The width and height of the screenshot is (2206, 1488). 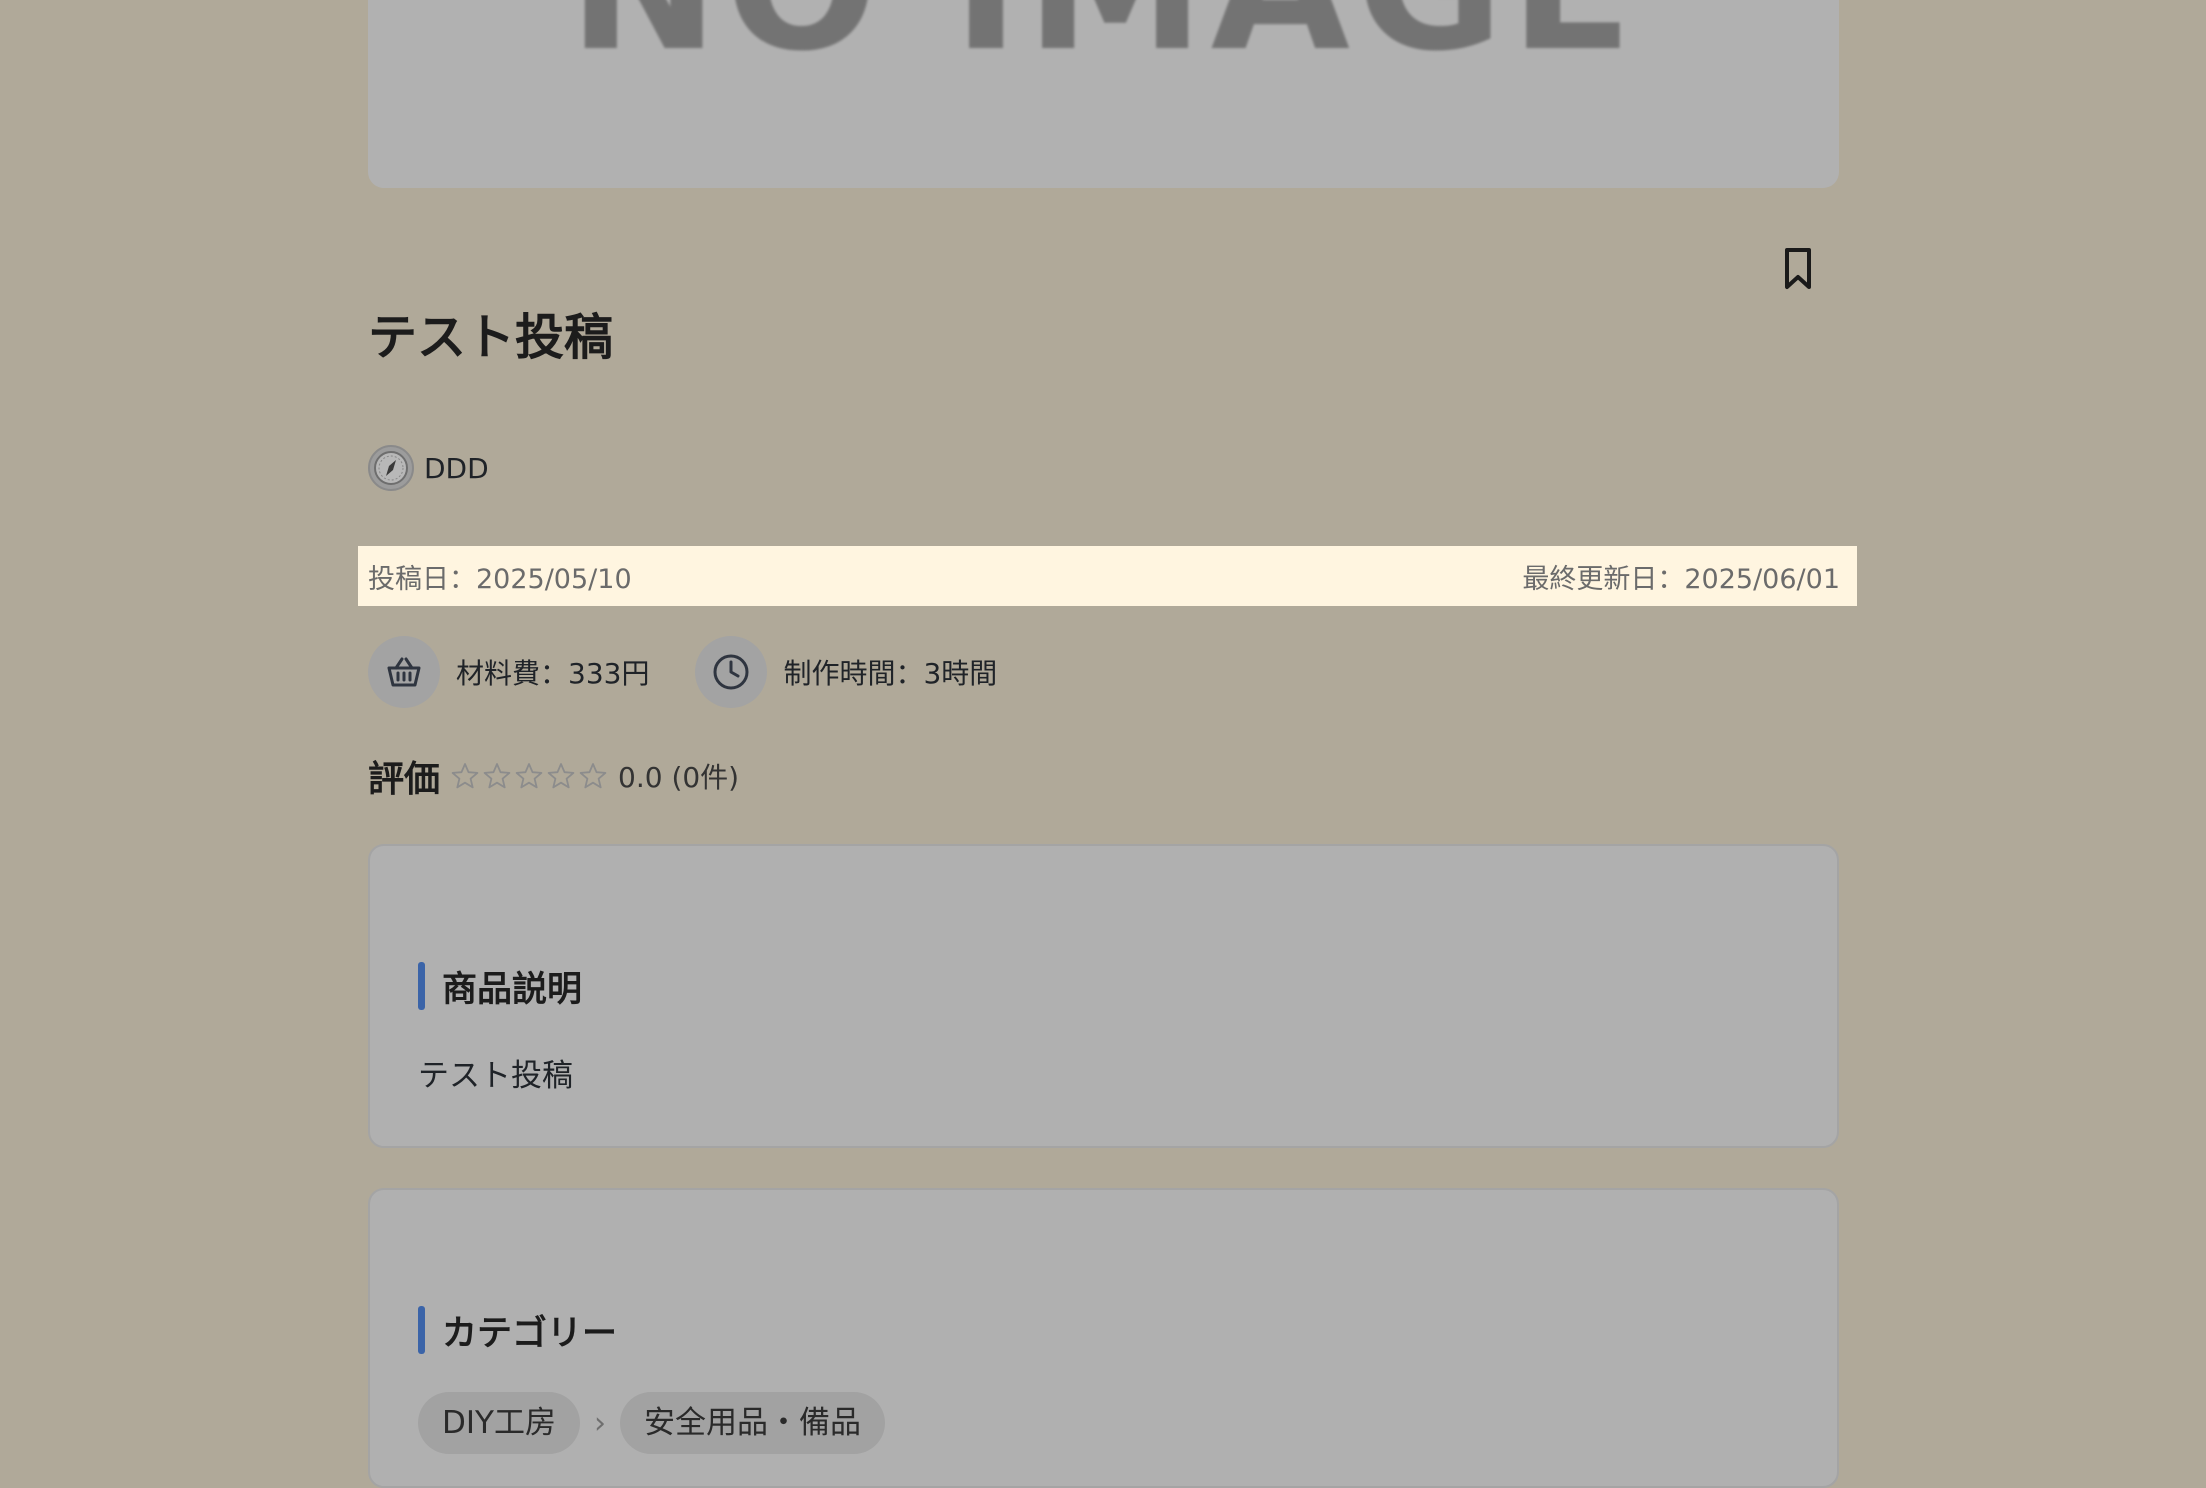 I want to click on posted-date: 投稿日：2025/05/10, so click(x=500, y=579).